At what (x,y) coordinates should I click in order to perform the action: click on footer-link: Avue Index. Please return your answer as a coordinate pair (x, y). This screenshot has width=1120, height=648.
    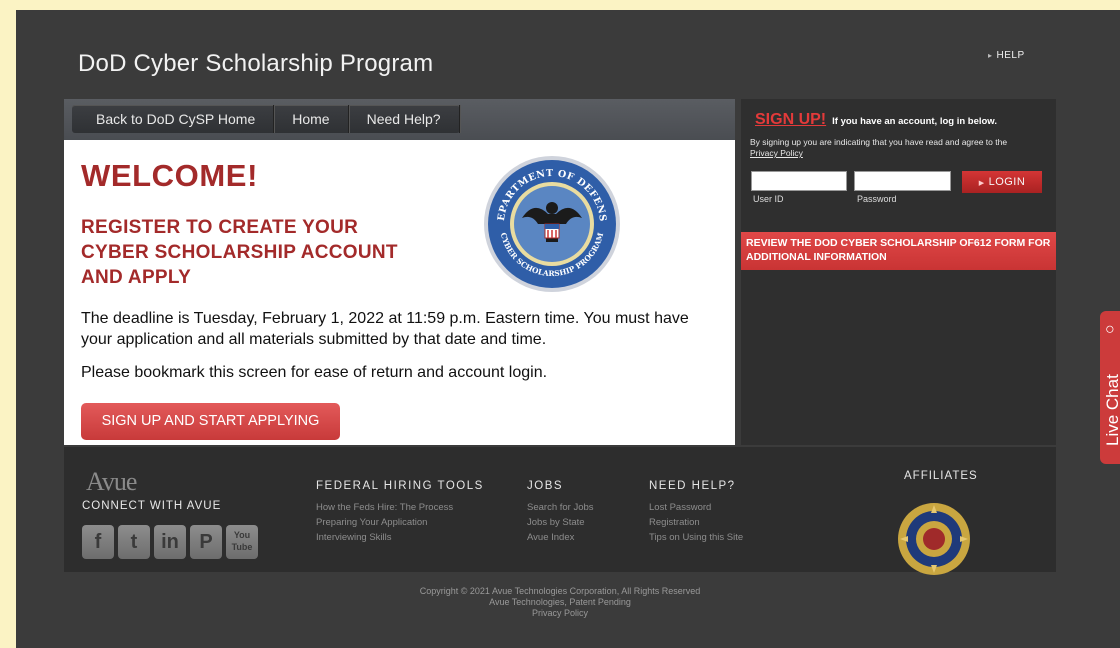
    Looking at the image, I should click on (560, 537).